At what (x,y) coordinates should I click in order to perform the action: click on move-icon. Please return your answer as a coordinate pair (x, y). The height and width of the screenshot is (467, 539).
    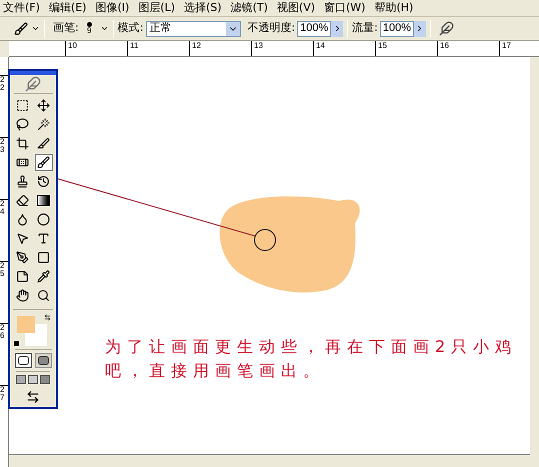
    Looking at the image, I should click on (43, 105).